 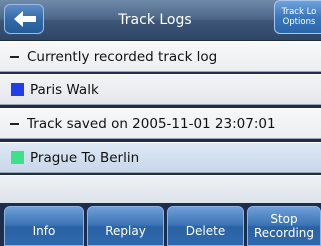 I want to click on stop-recording-button: Stop Recording, so click(x=284, y=226).